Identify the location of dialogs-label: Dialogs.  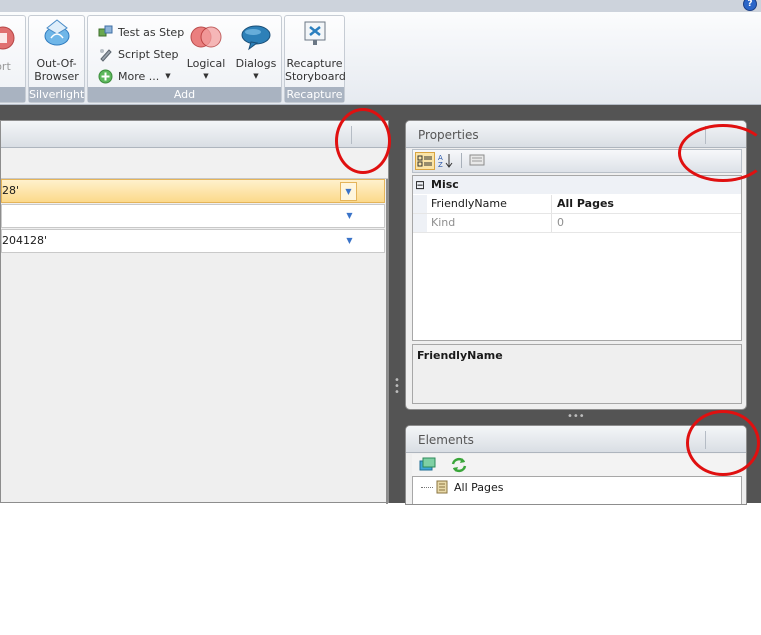
(256, 63).